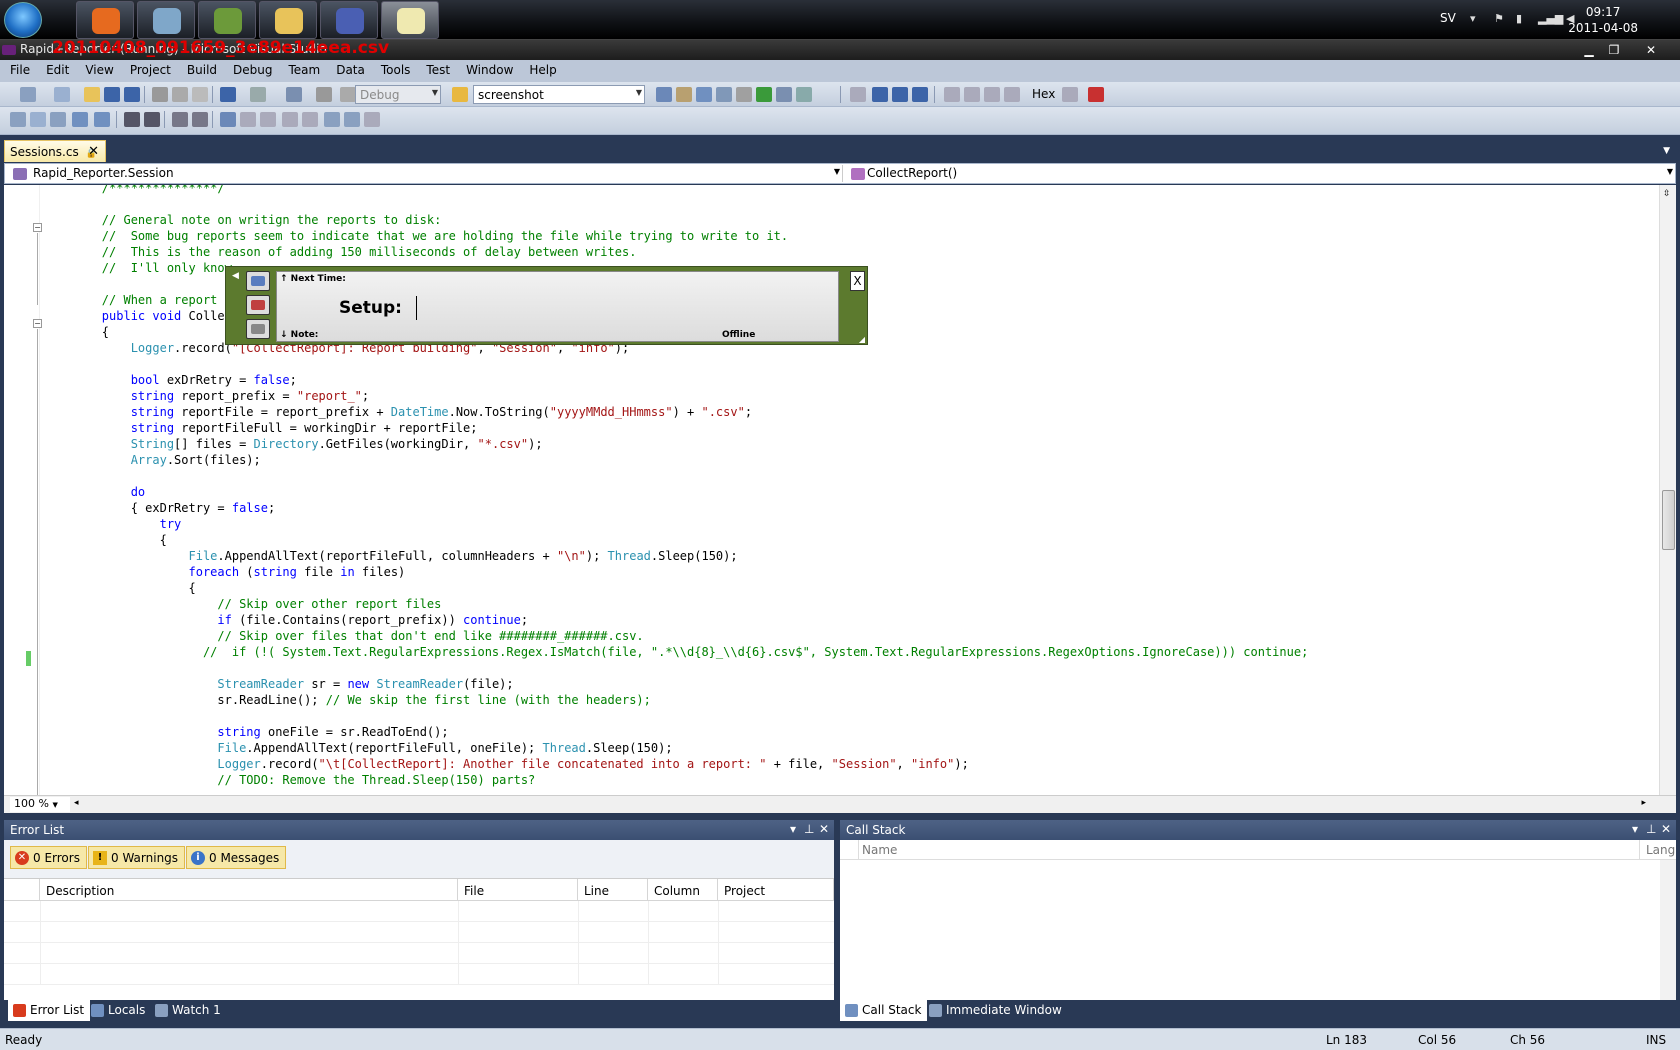 The height and width of the screenshot is (1050, 1680). Describe the element at coordinates (557, 306) in the screenshot. I see `note-entry-area: ↑ Next Time: Setup: ↓ Note: Offline` at that location.